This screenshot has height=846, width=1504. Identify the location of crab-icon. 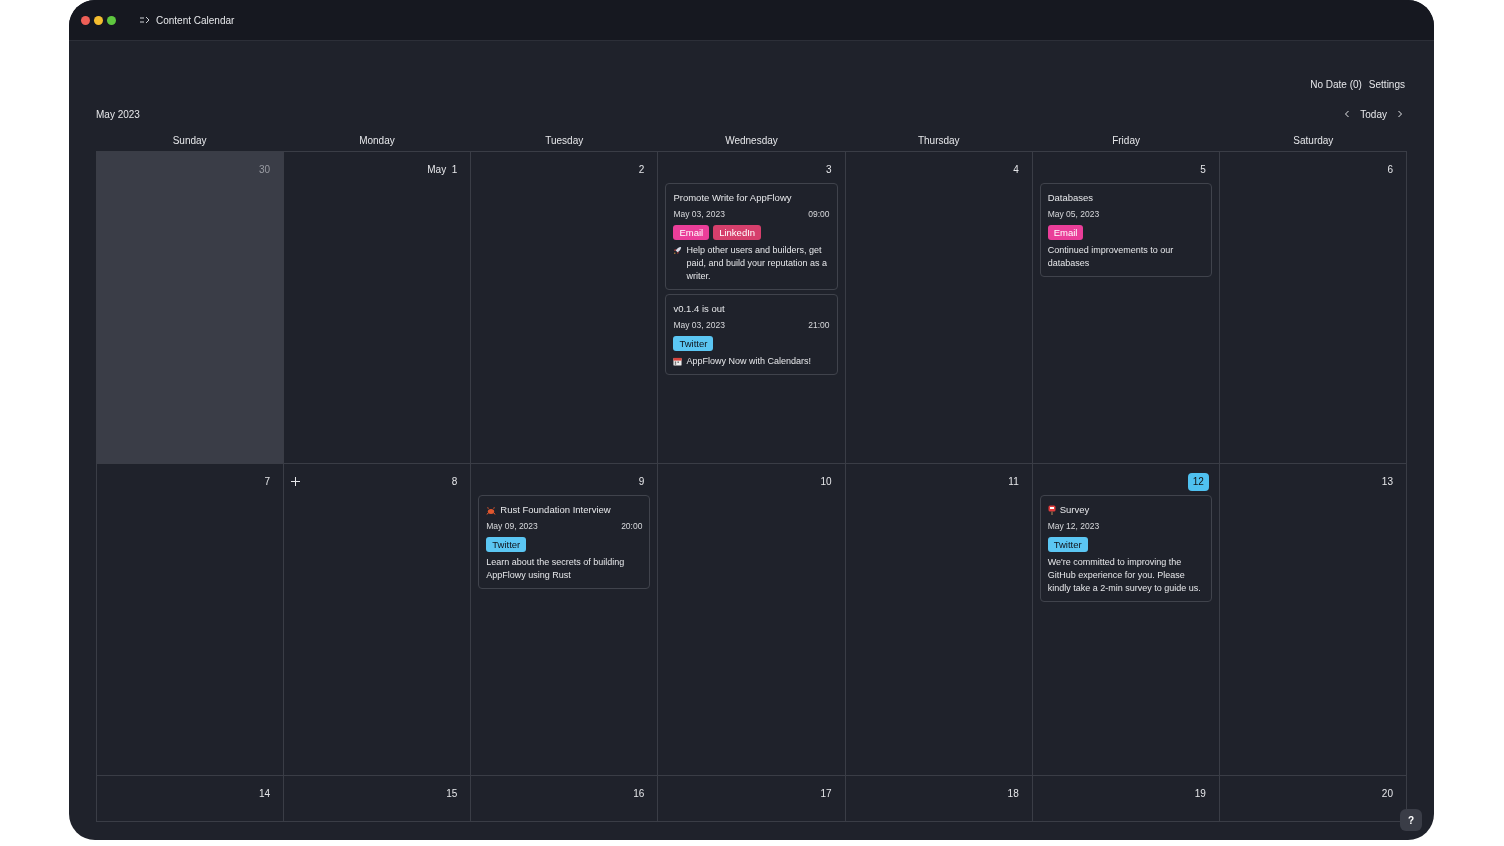
(491, 510).